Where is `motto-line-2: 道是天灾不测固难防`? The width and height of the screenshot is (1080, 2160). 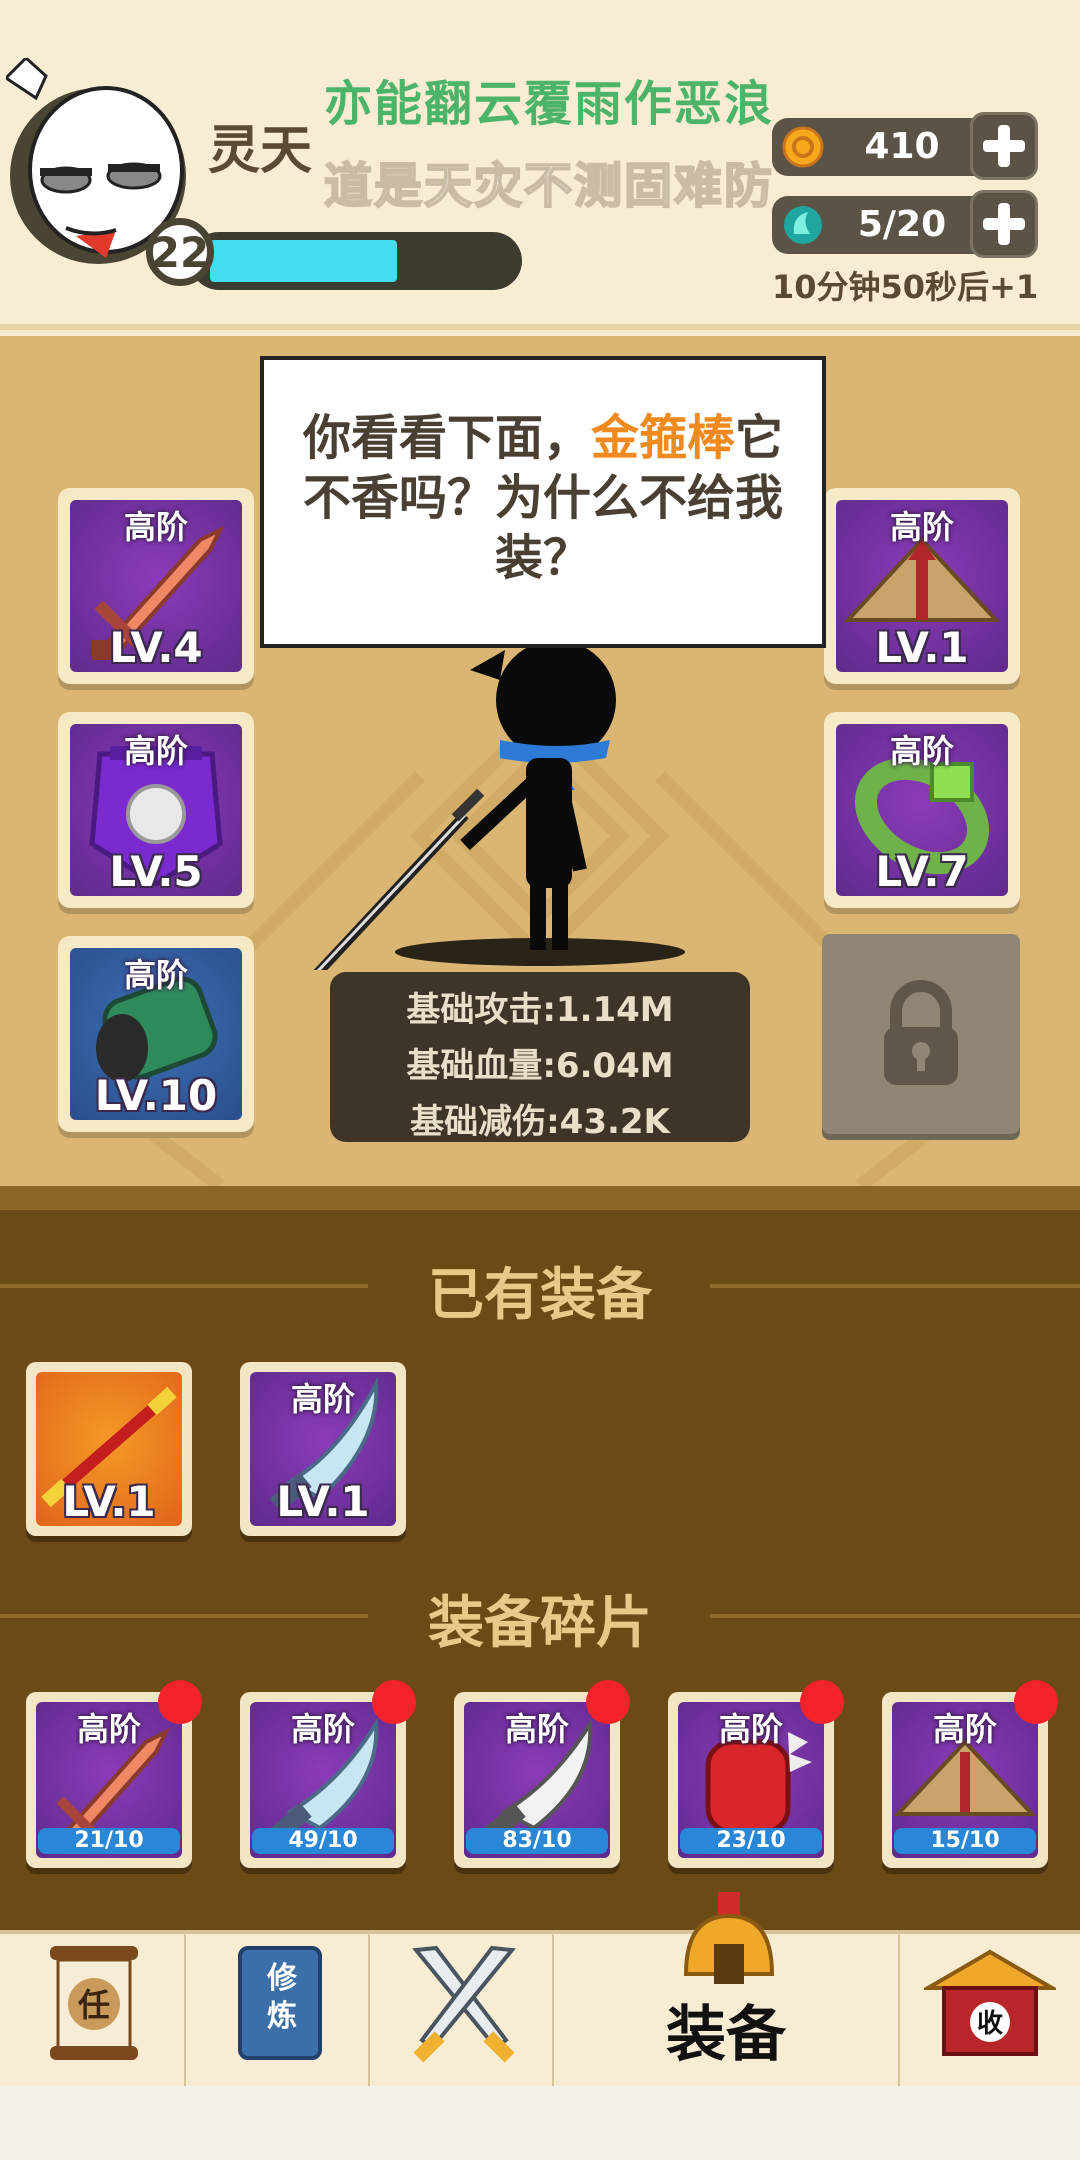
motto-line-2: 道是天灾不测固难防 is located at coordinates (549, 186).